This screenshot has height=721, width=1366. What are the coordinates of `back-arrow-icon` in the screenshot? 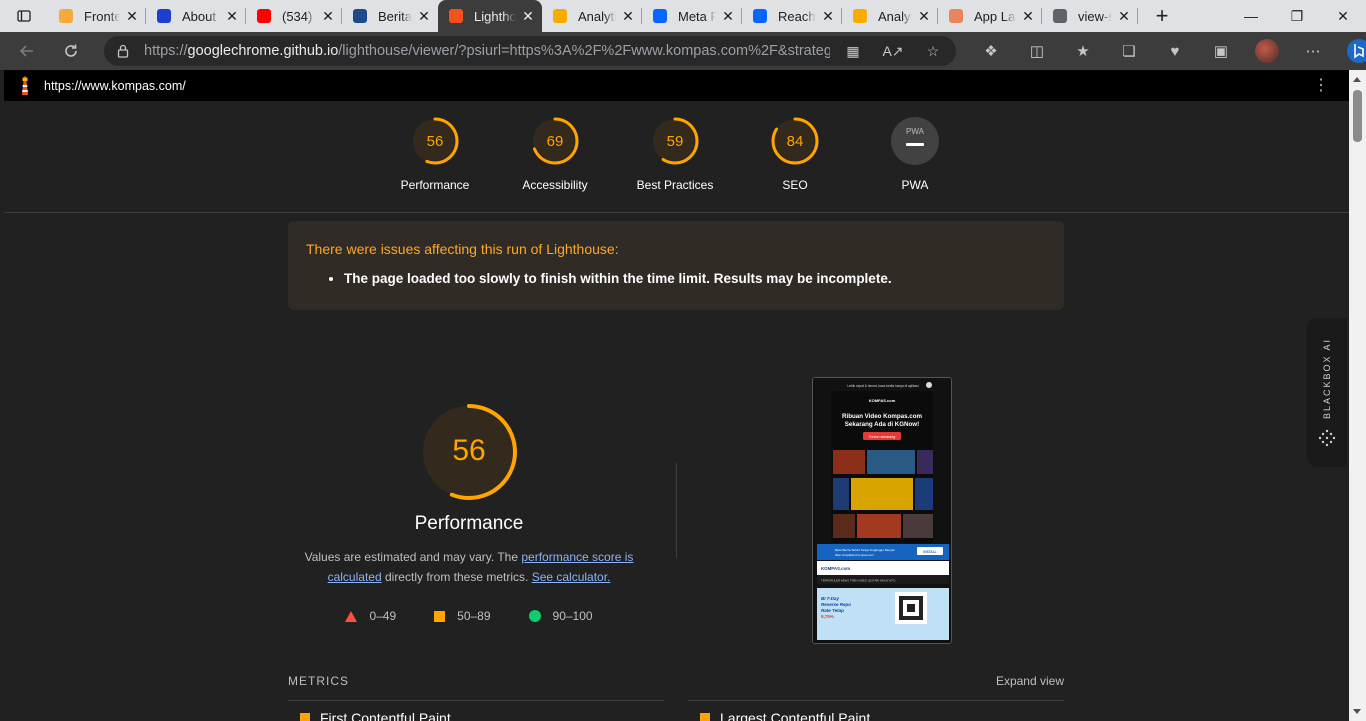 It's located at (26, 51).